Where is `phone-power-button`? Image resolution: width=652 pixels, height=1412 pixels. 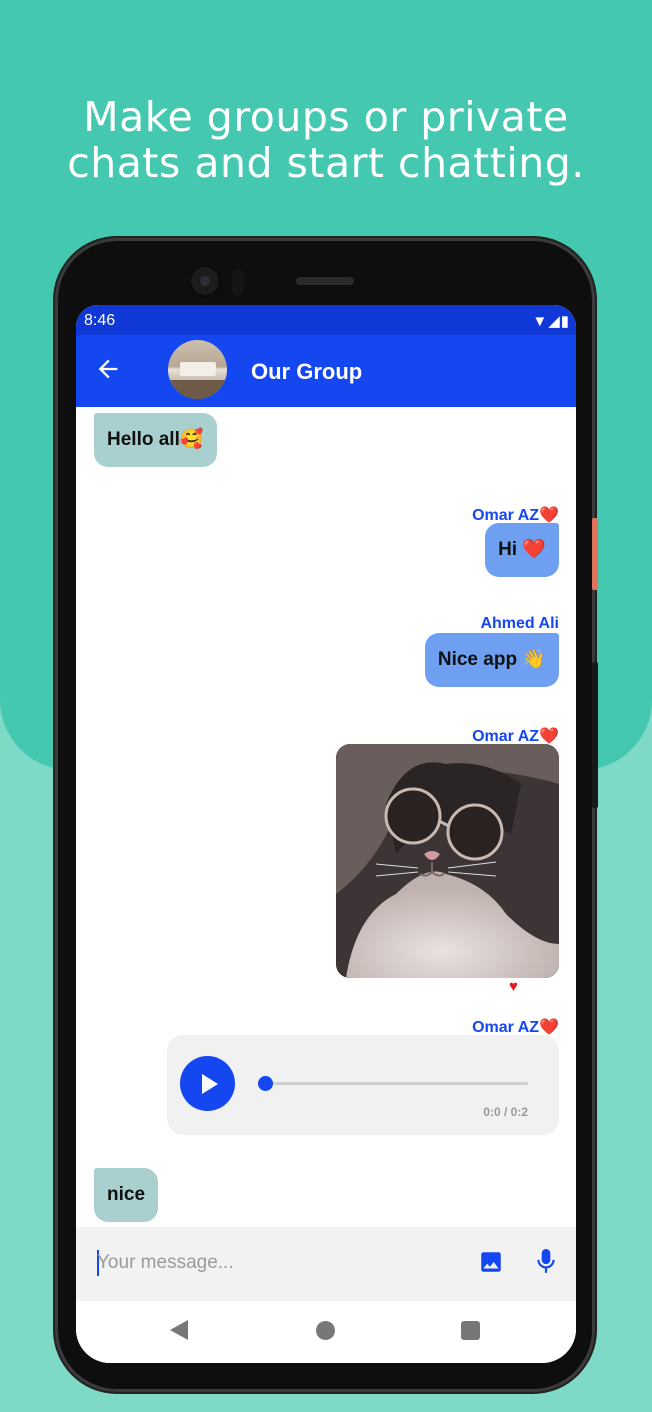
phone-power-button is located at coordinates (595, 554).